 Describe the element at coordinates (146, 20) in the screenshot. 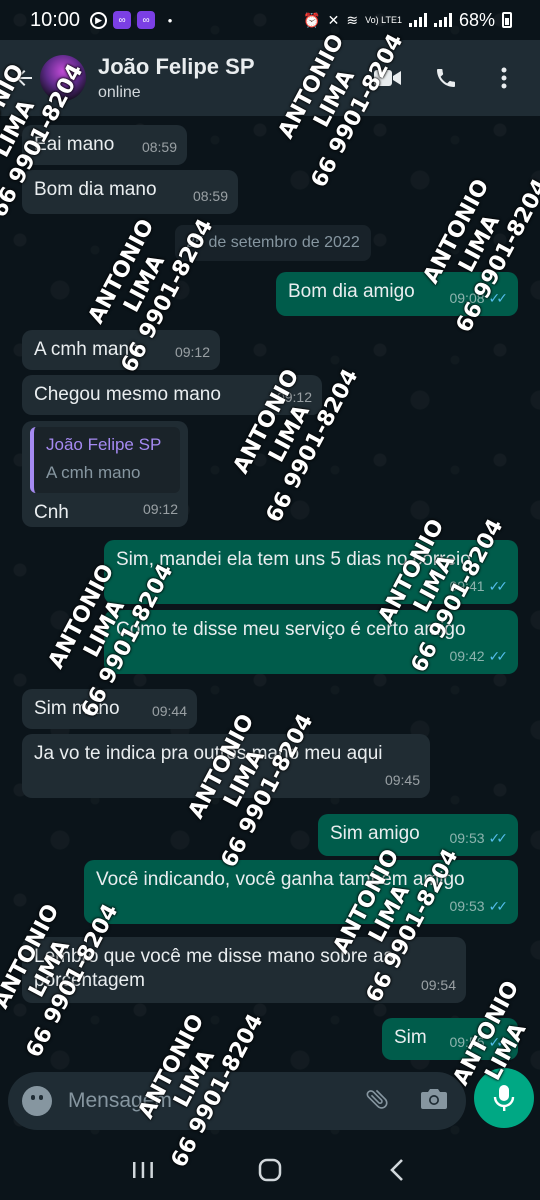

I see `app-notification-icon-2: ∞` at that location.